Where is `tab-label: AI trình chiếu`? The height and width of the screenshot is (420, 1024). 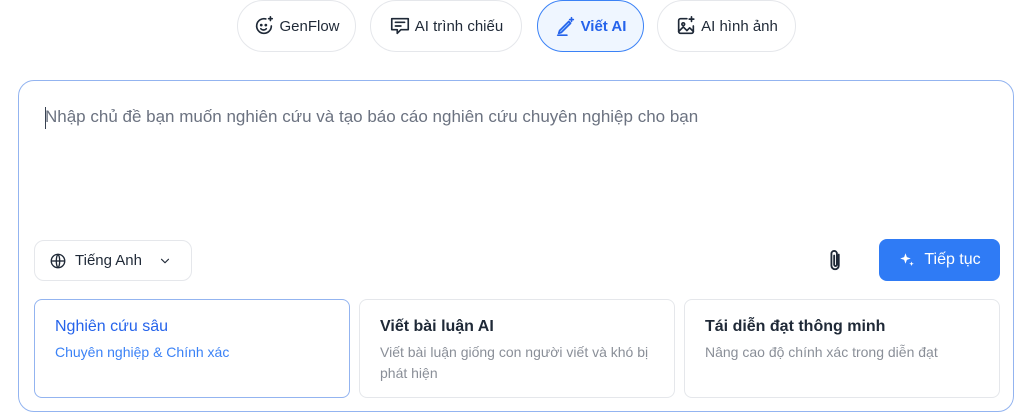 tab-label: AI trình chiếu is located at coordinates (459, 26).